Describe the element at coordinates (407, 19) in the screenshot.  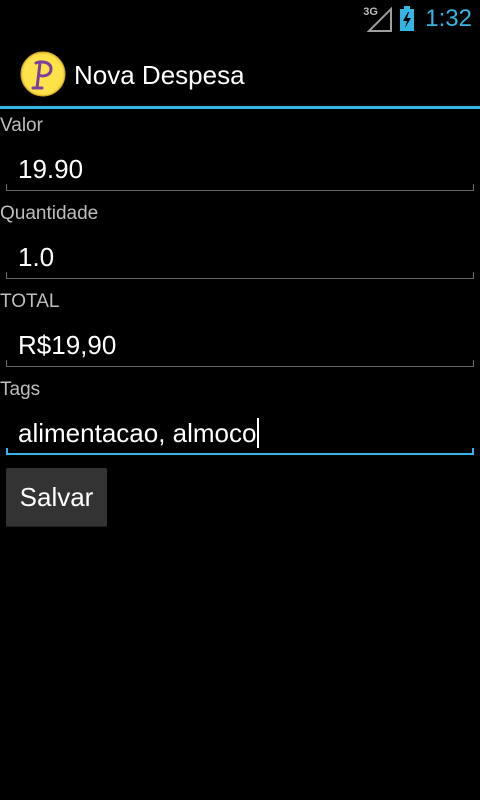
I see `battery-charging-icon` at that location.